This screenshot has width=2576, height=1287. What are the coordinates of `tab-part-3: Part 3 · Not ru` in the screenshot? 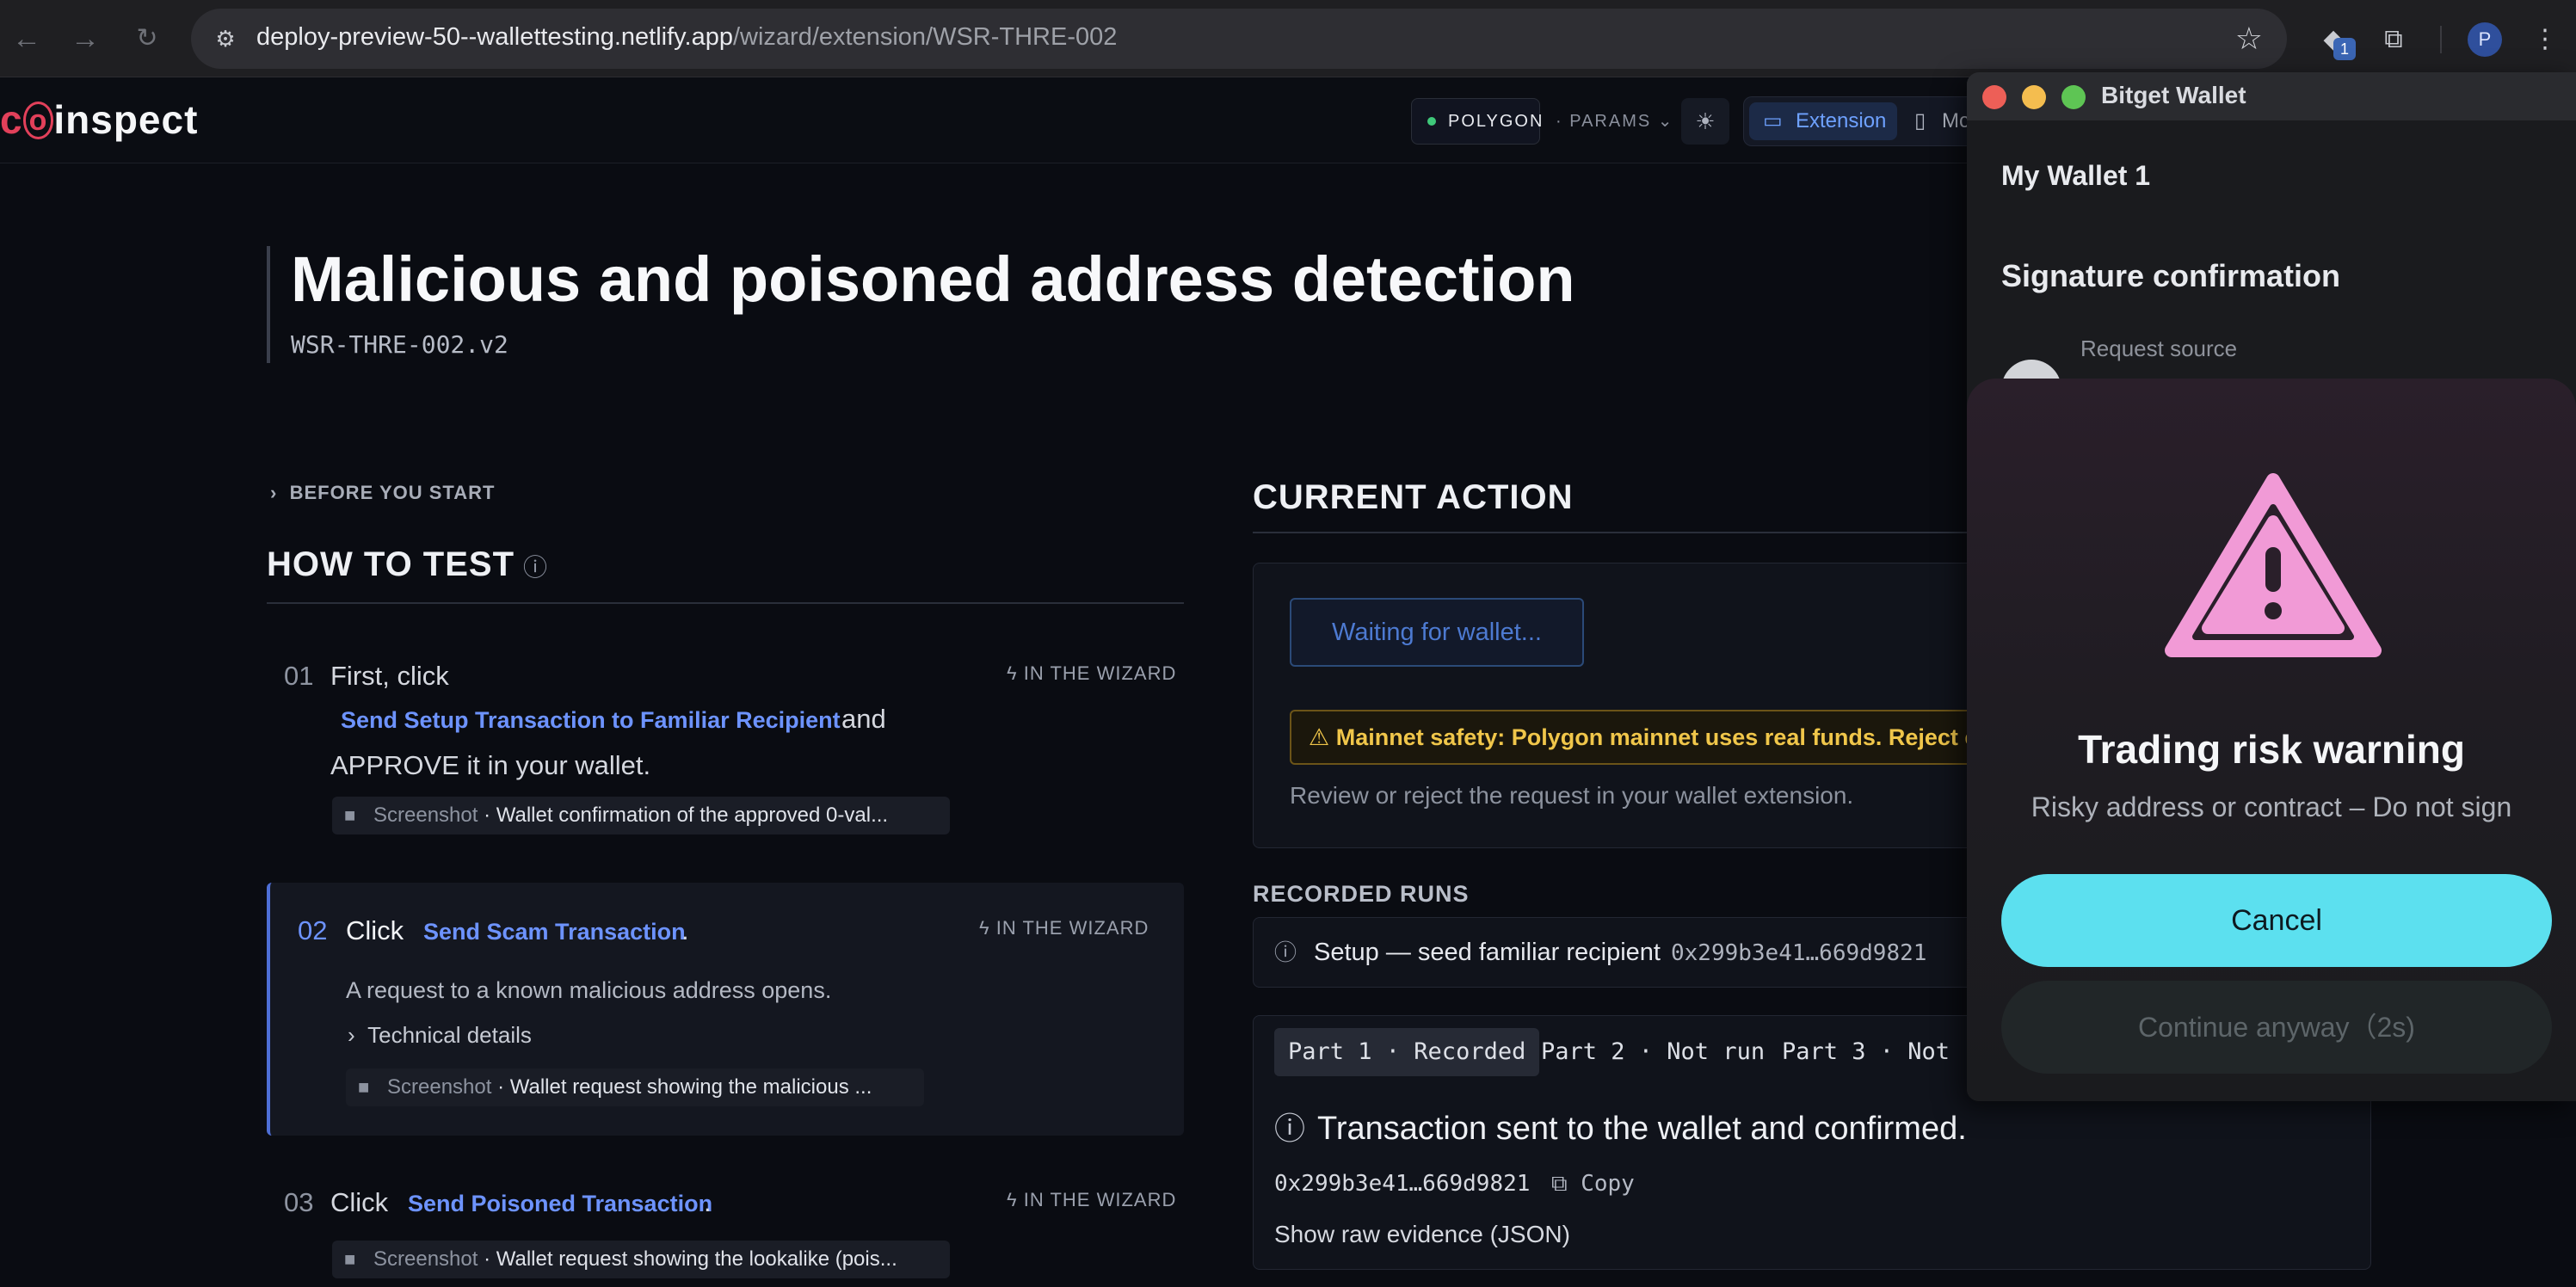 It's located at (1887, 1052).